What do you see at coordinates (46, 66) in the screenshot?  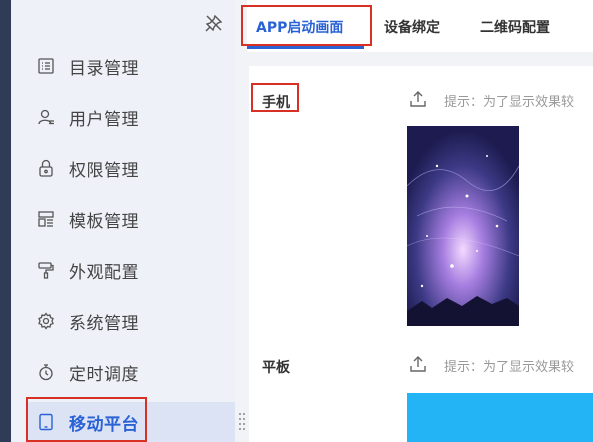 I see `catalog-icon` at bounding box center [46, 66].